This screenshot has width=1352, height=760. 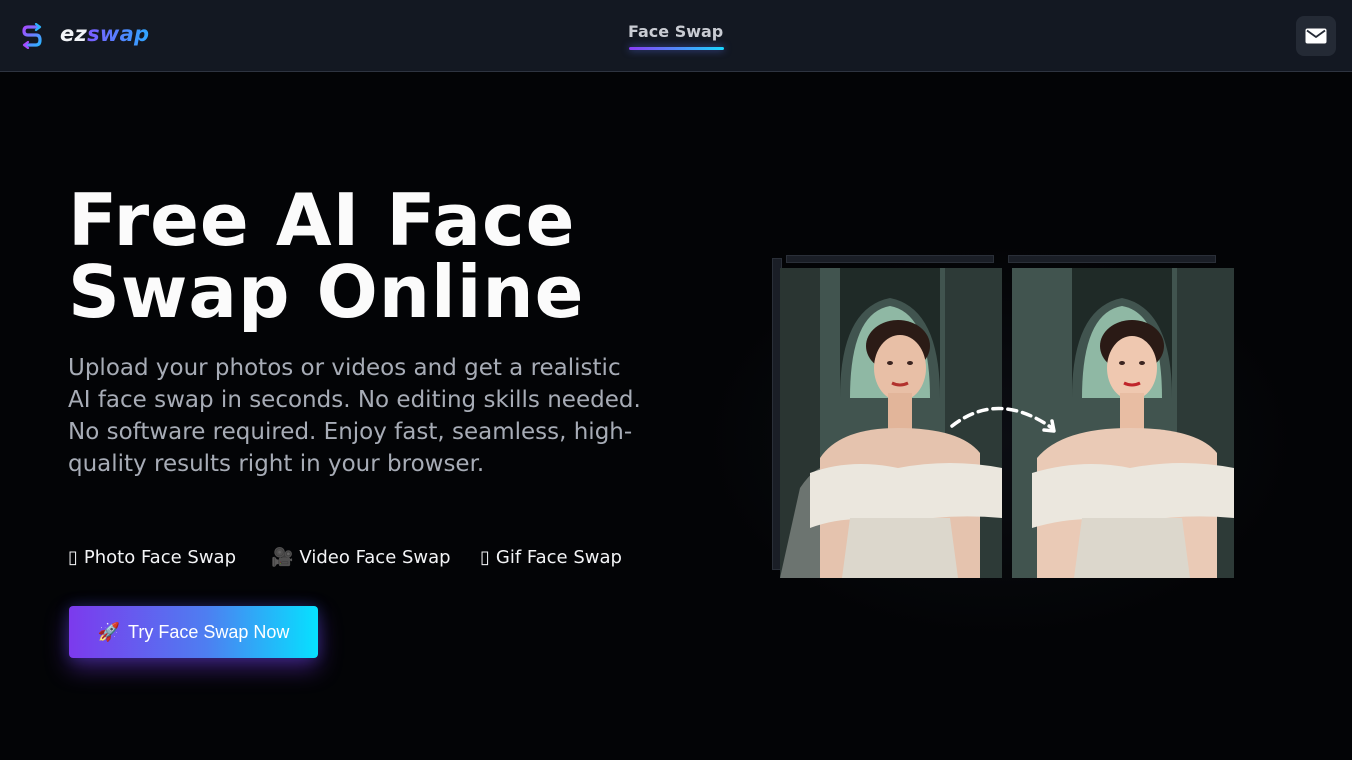 I want to click on hero-title: Free AI Face Swap Online, so click(x=326, y=256).